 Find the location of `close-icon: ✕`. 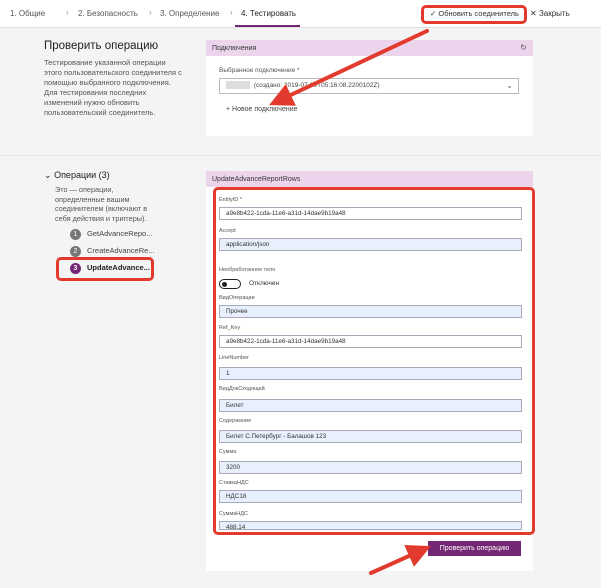

close-icon: ✕ is located at coordinates (533, 13).